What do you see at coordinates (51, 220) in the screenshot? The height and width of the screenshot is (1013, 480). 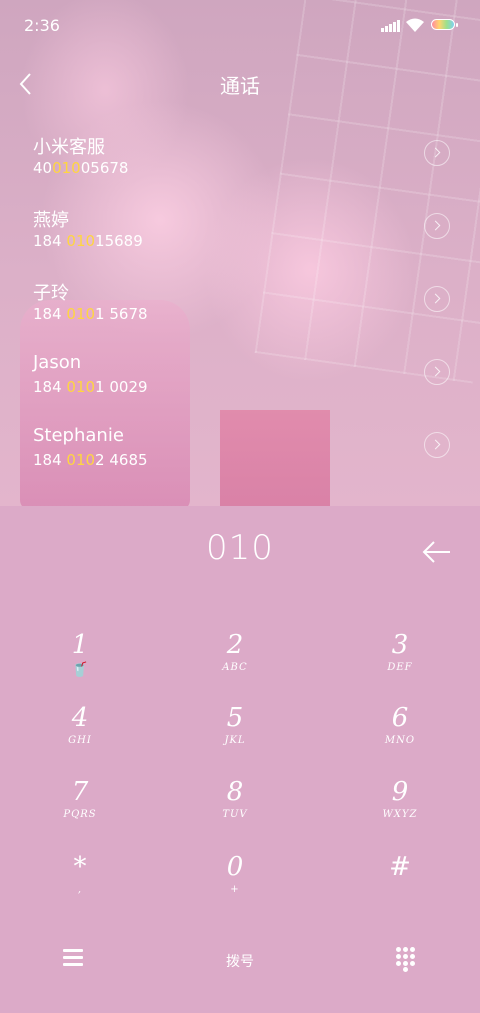 I see `contact-name: 燕婷` at bounding box center [51, 220].